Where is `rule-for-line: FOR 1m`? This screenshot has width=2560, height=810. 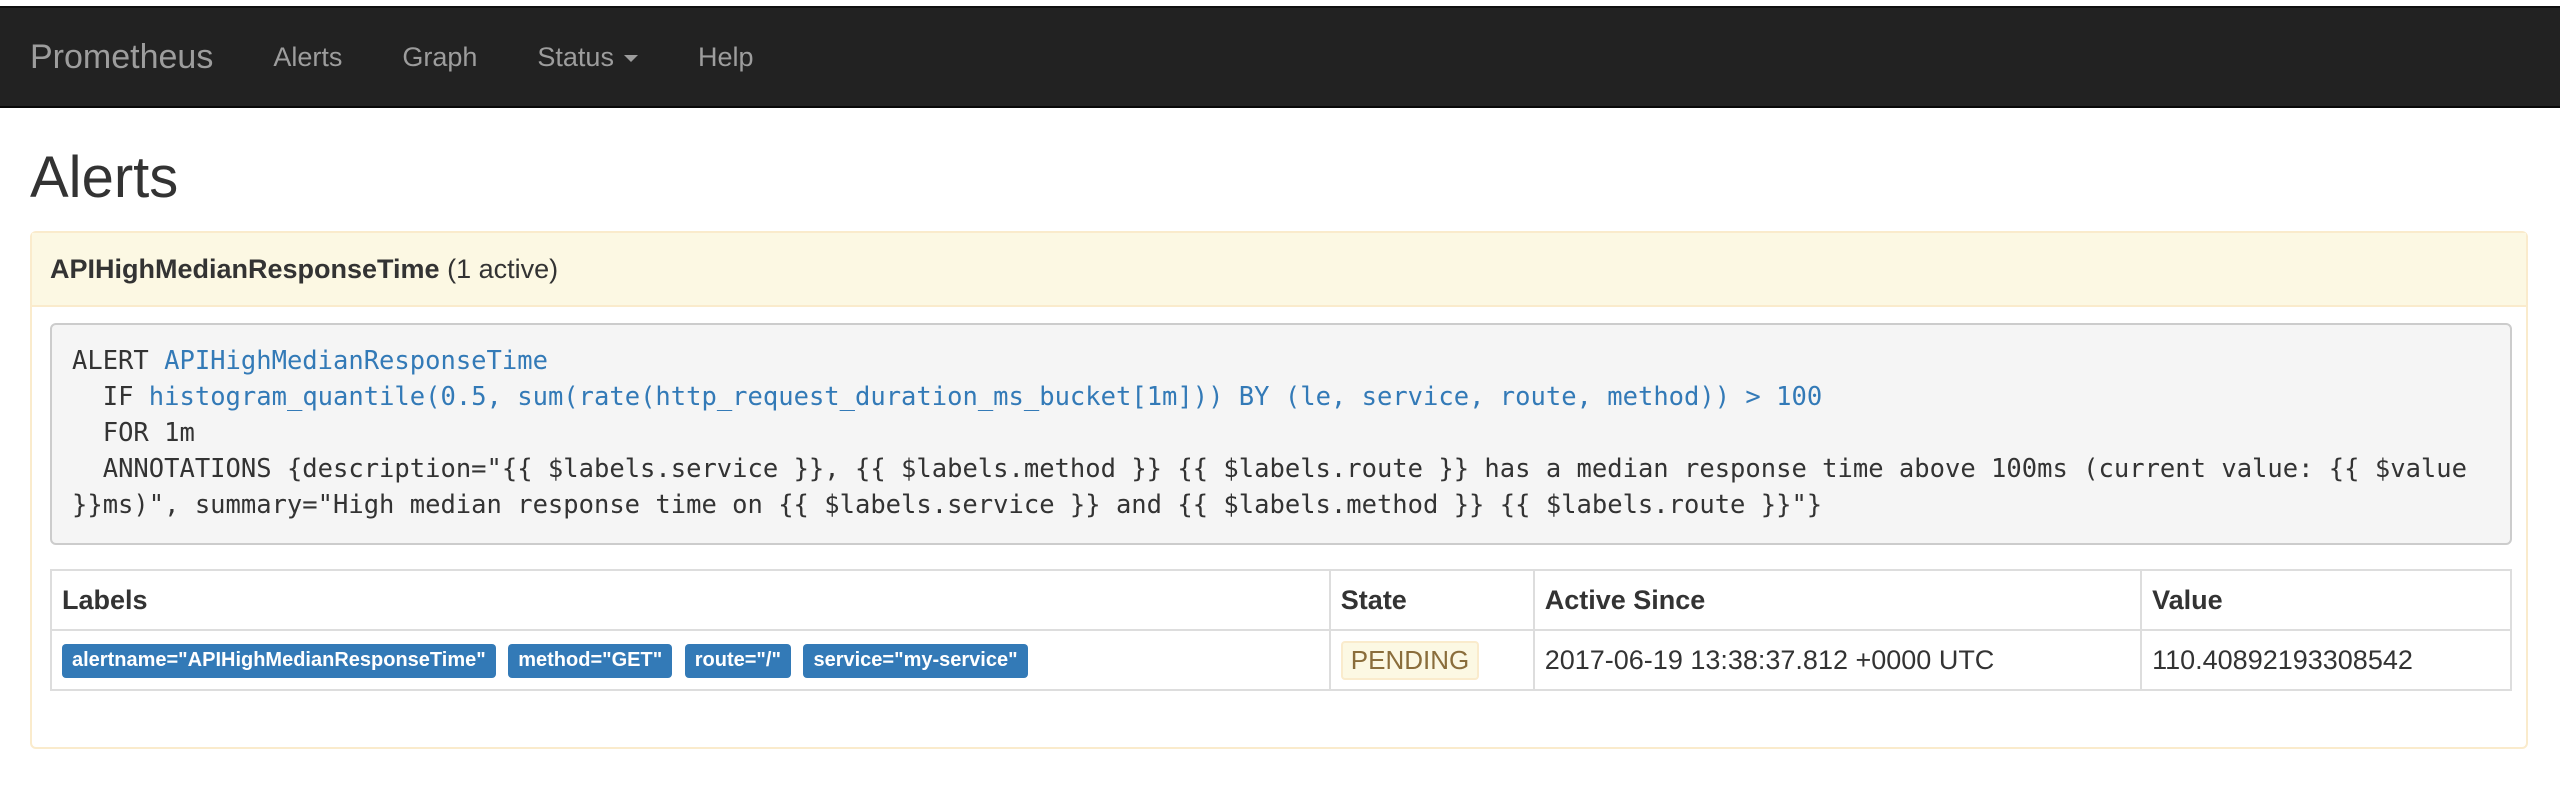
rule-for-line: FOR 1m is located at coordinates (148, 433).